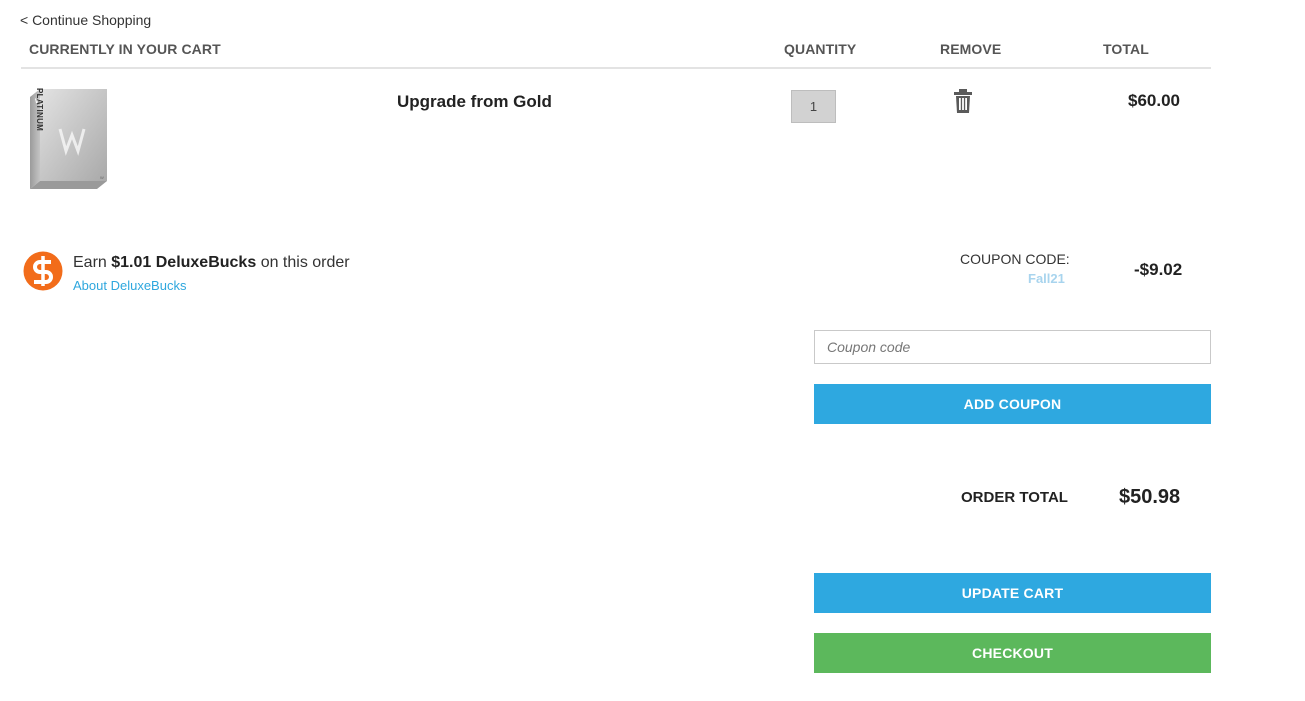 This screenshot has width=1305, height=701. Describe the element at coordinates (1012, 347) in the screenshot. I see `coupon-code-input` at that location.